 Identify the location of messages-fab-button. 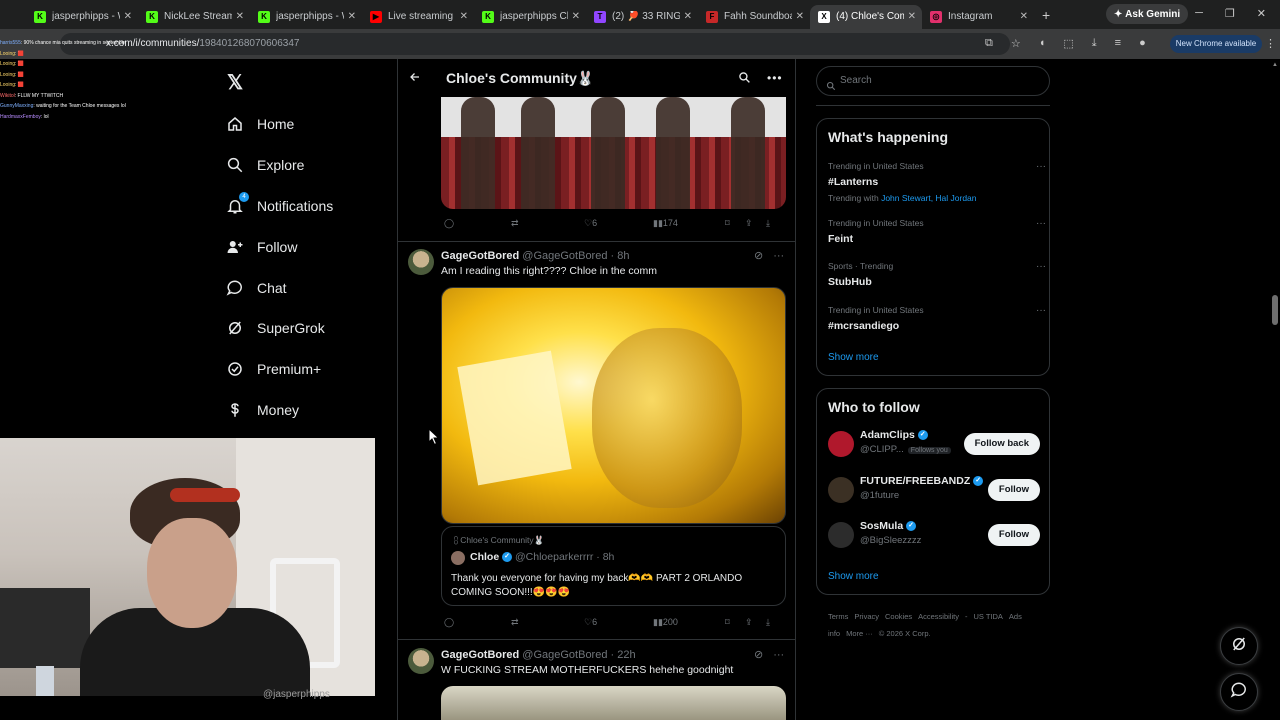
(1239, 692).